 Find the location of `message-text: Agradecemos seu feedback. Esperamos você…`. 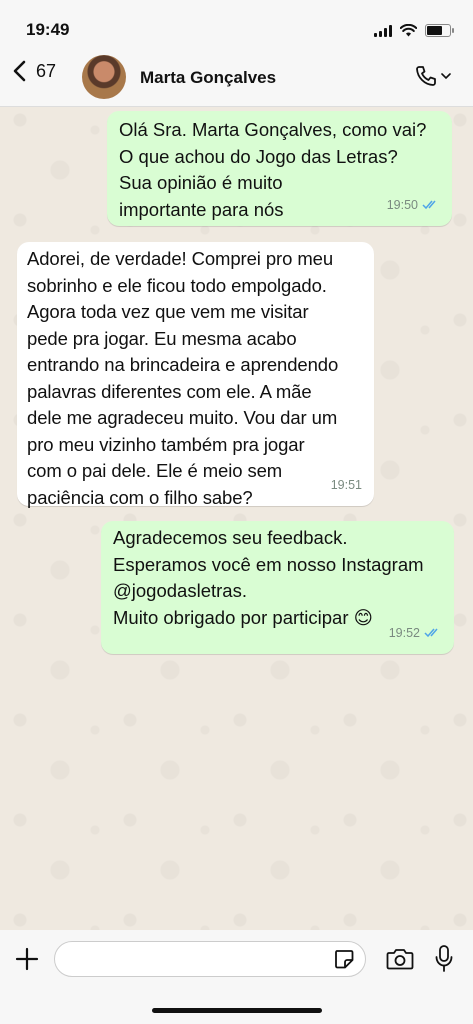

message-text: Agradecemos seu feedback. Esperamos você… is located at coordinates (268, 577).